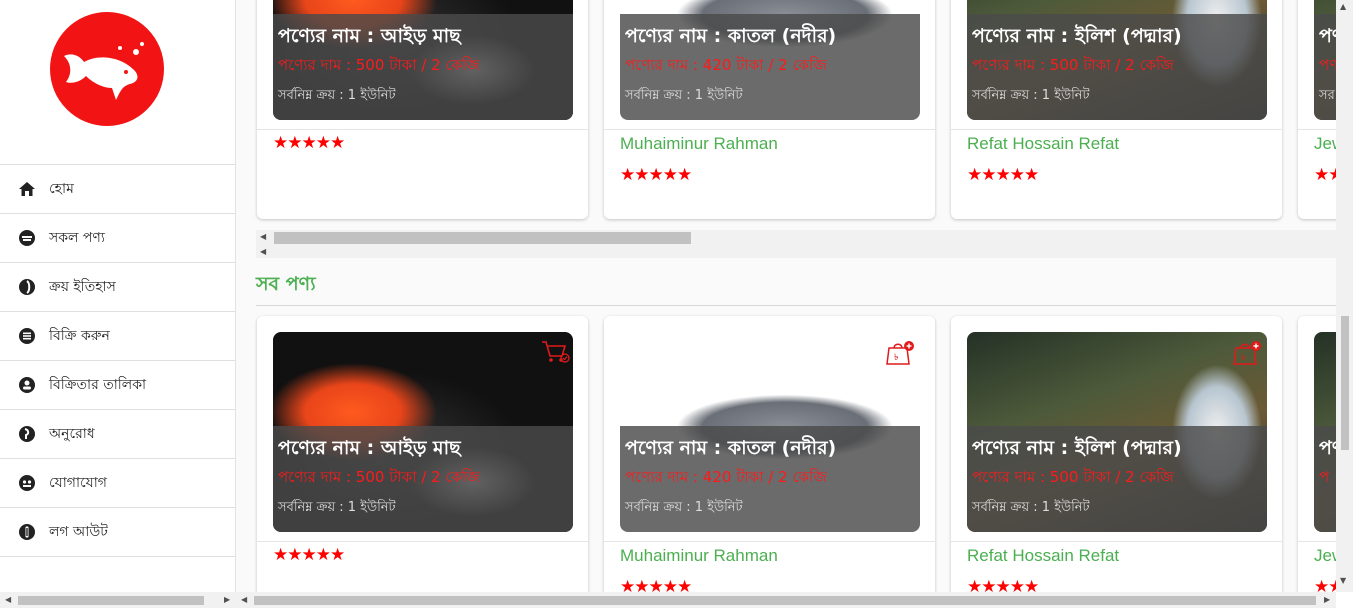 The width and height of the screenshot is (1353, 608). I want to click on main-horizontal-scrollbar: ◀ ▶, so click(786, 600).